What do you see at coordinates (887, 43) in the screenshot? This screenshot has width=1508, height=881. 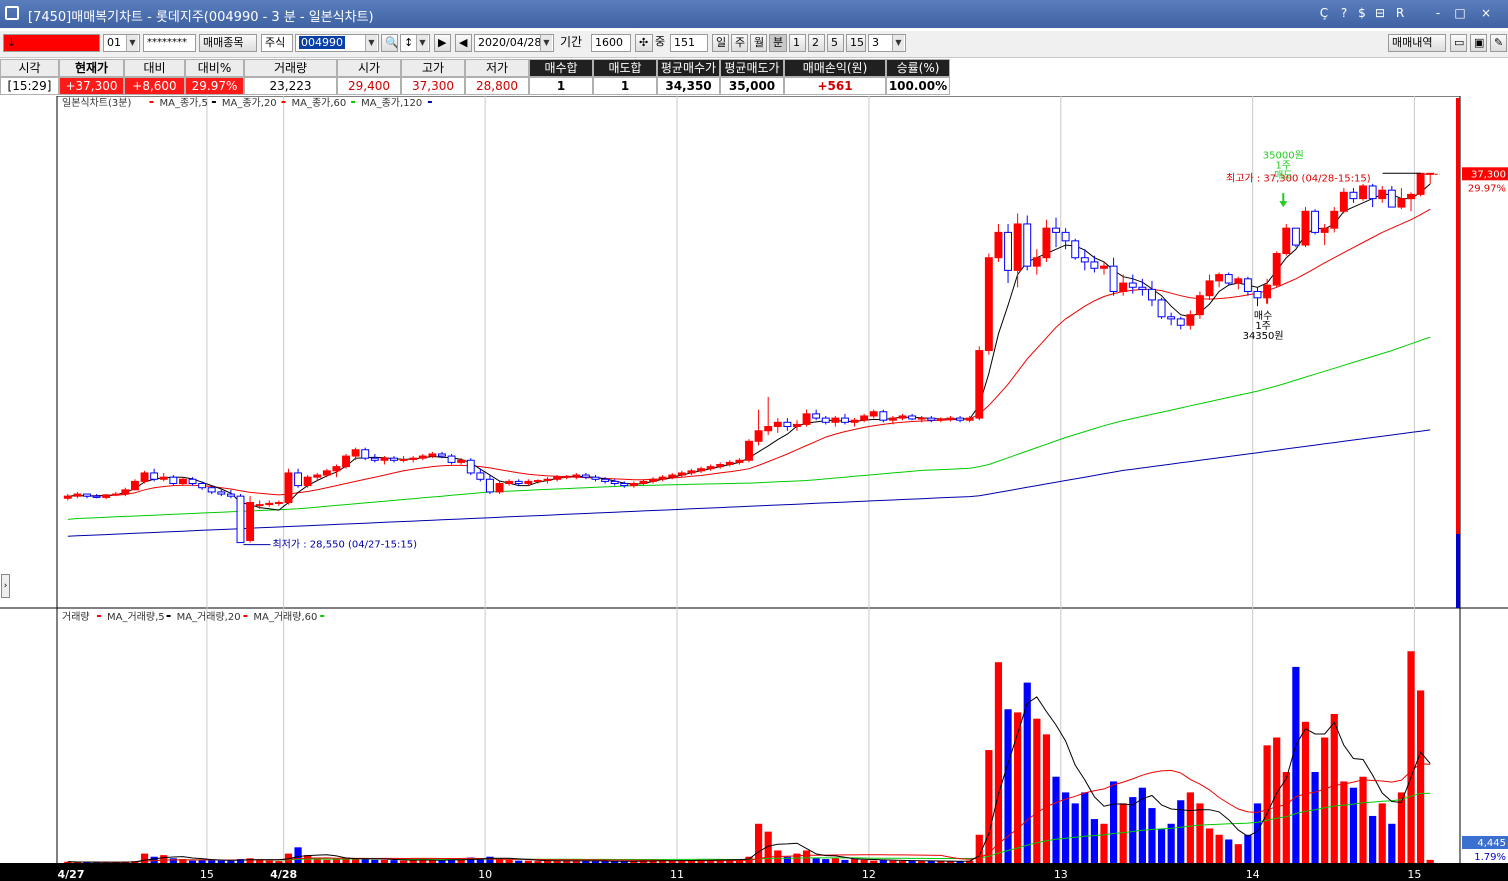 I see `interval-custom-select: 3` at bounding box center [887, 43].